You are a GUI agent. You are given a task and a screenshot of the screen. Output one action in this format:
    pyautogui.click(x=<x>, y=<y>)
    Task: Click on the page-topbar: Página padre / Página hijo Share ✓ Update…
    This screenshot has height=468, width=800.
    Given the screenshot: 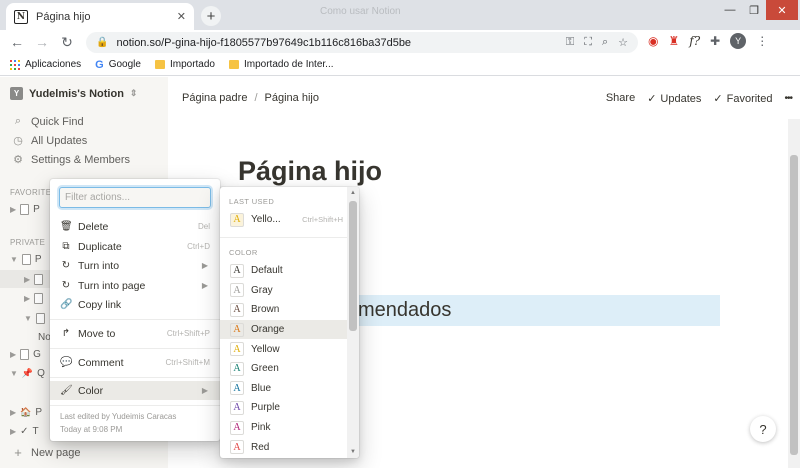 What is the action you would take?
    pyautogui.click(x=484, y=98)
    